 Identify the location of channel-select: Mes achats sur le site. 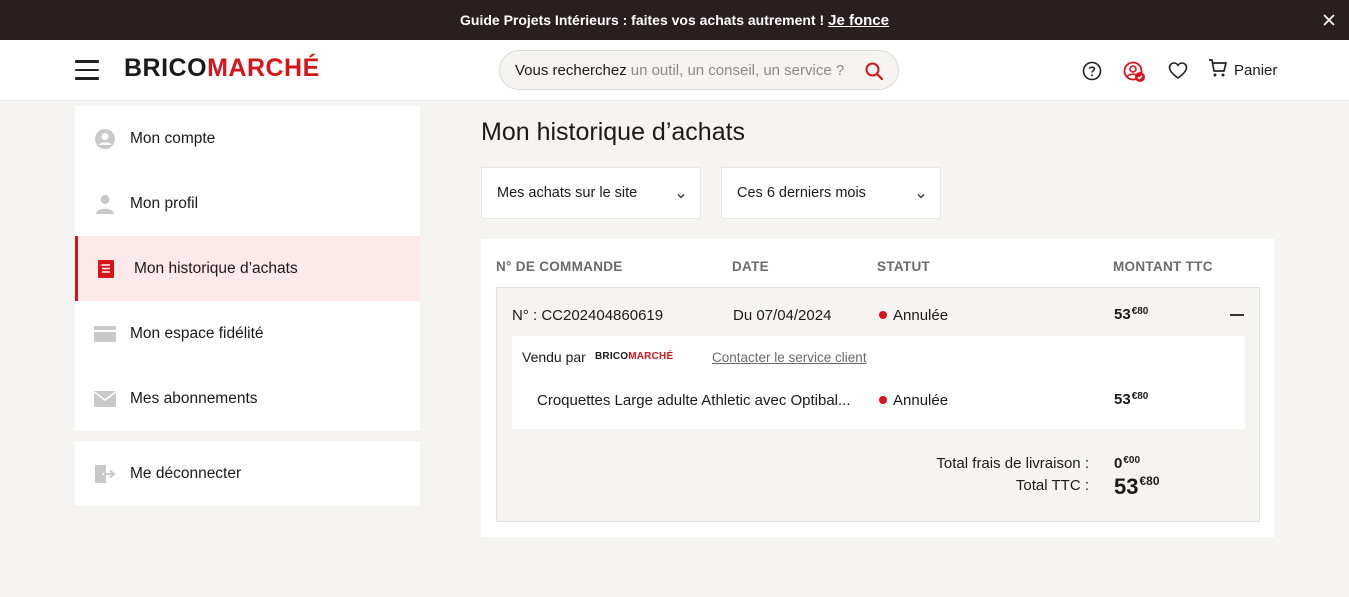
(591, 193).